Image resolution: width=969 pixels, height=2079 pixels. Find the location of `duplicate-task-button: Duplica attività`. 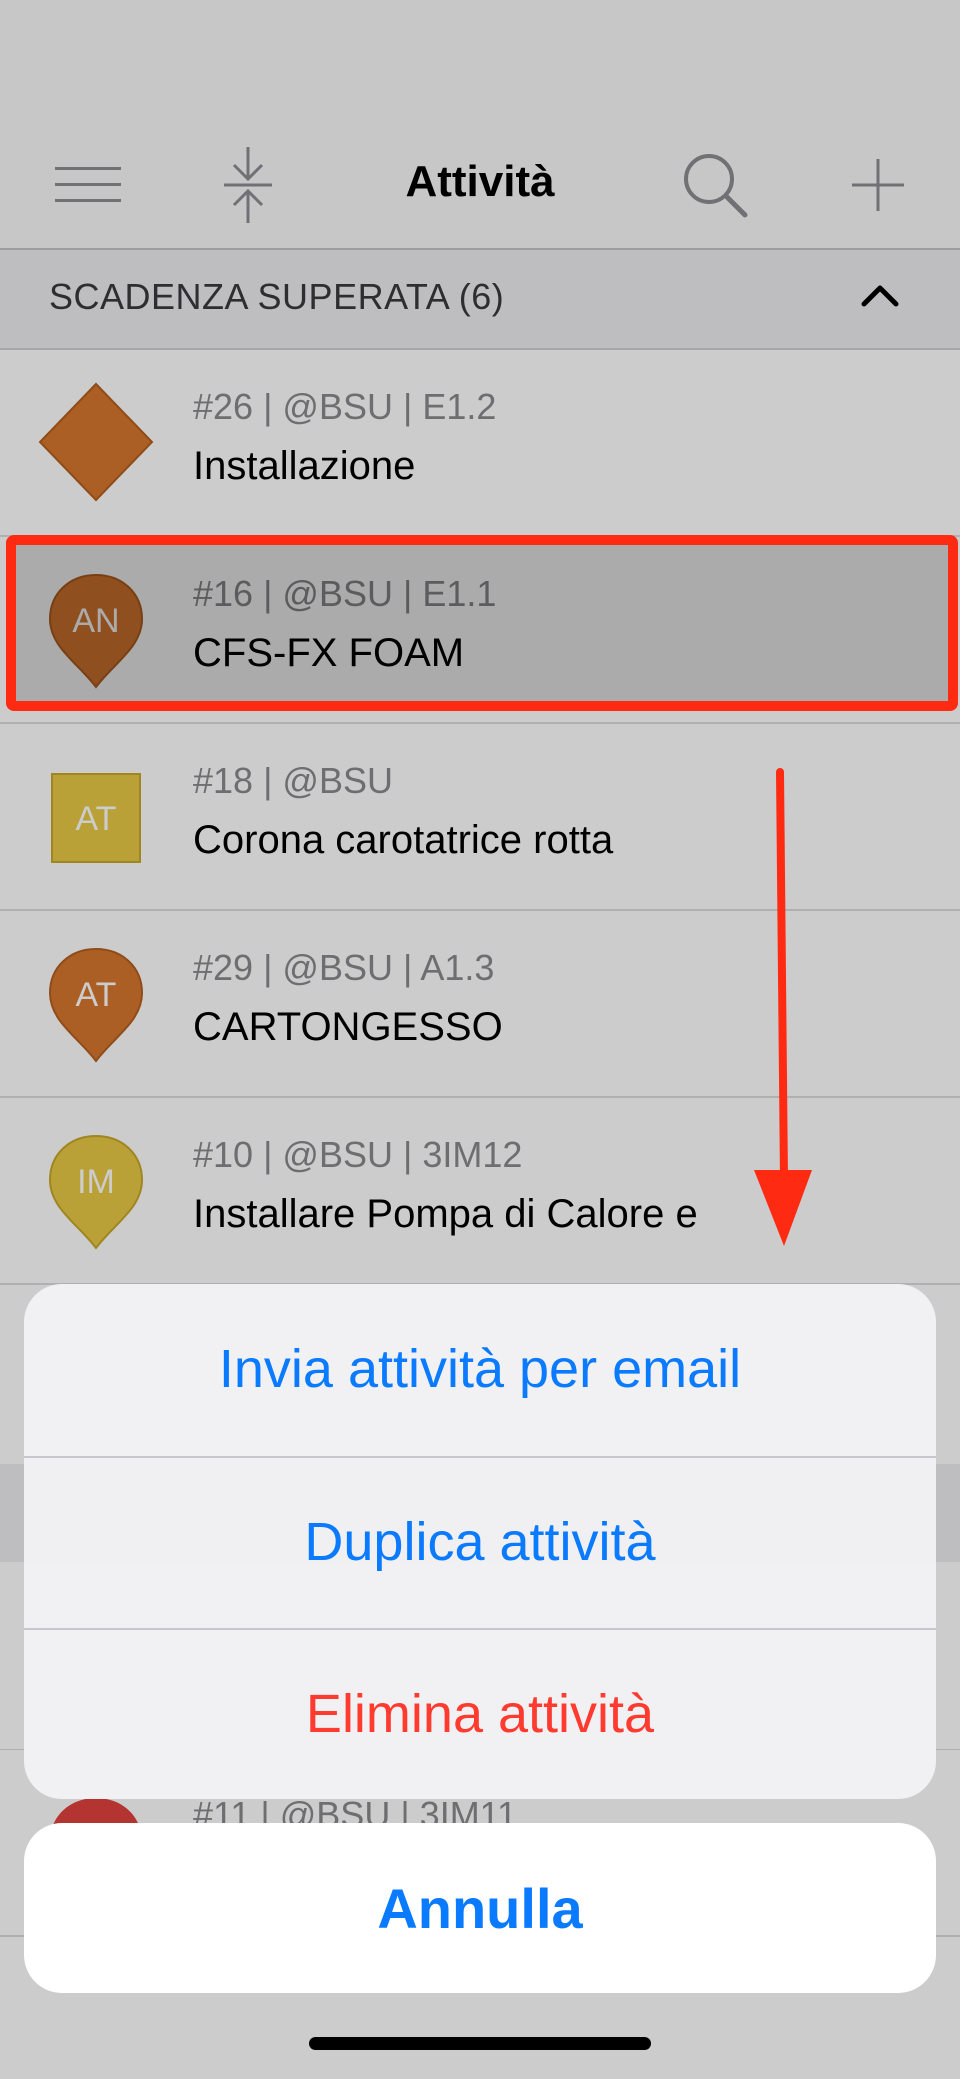

duplicate-task-button: Duplica attività is located at coordinates (480, 1542).